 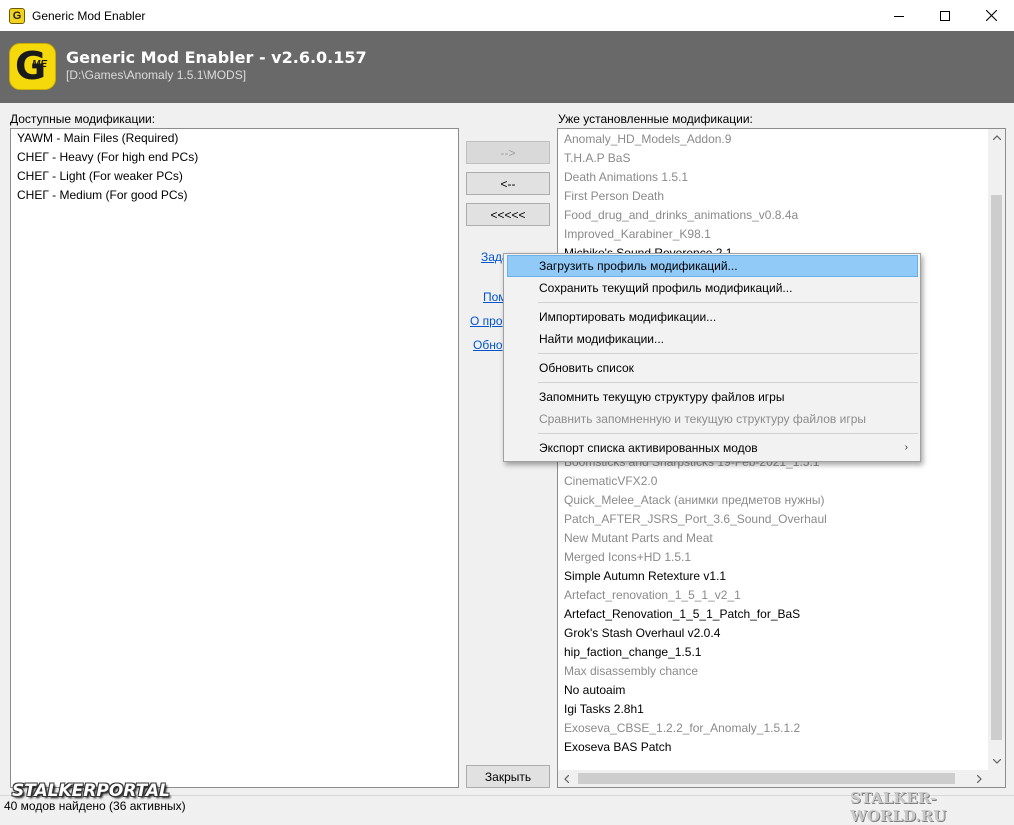 What do you see at coordinates (234, 138) in the screenshot?
I see `list-item: YAWM - Main Files (Required)` at bounding box center [234, 138].